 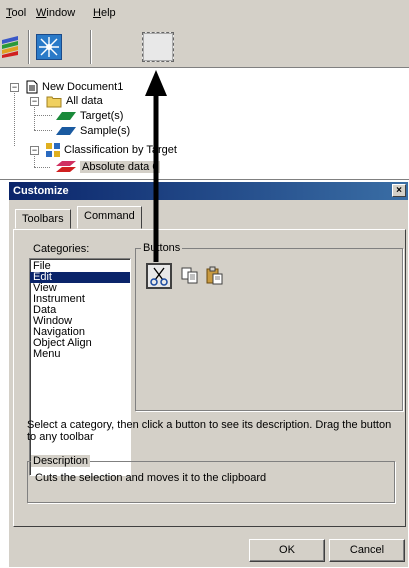 I want to click on tab-command: Command, so click(x=109, y=217).